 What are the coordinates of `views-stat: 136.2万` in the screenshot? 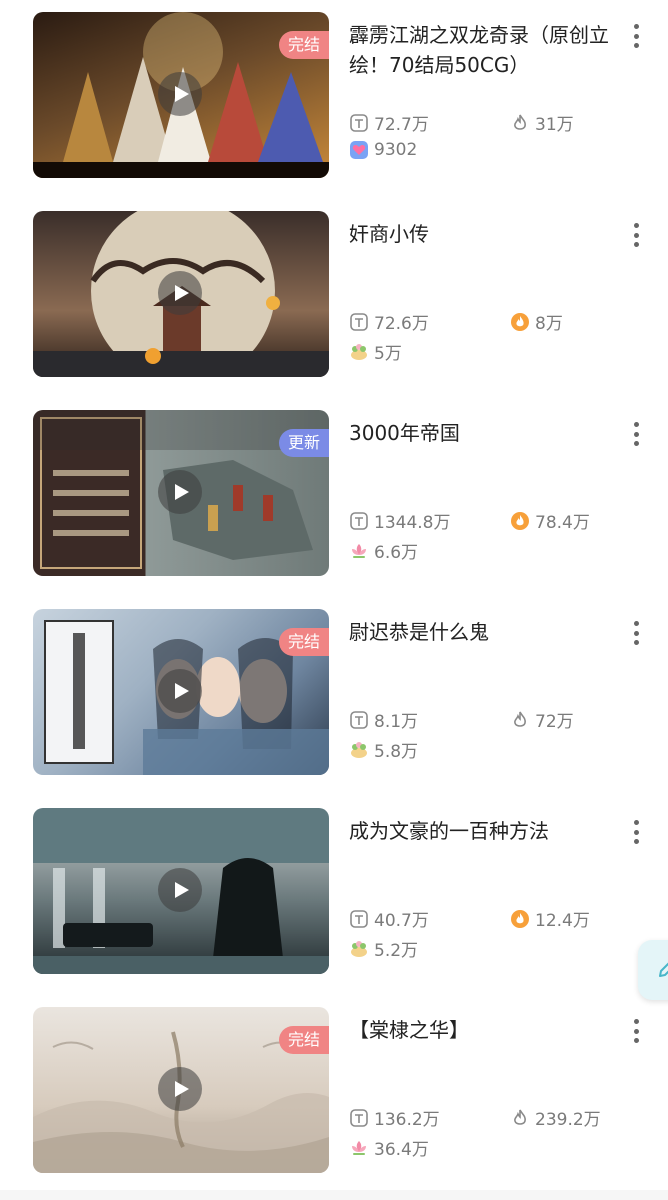 It's located at (394, 1117).